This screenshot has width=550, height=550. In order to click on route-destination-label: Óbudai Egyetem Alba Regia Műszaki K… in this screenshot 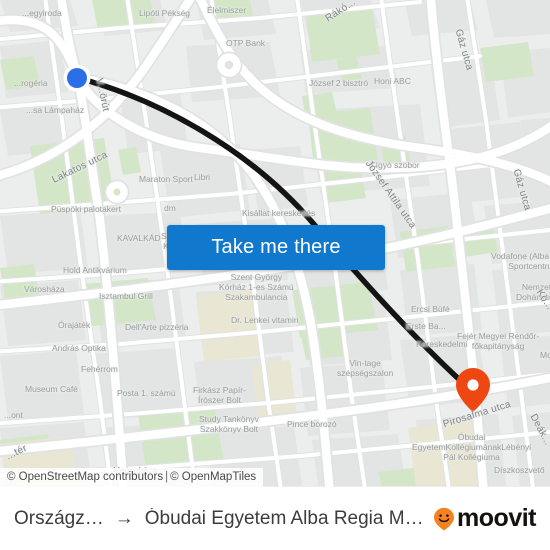, I will do `click(286, 519)`.